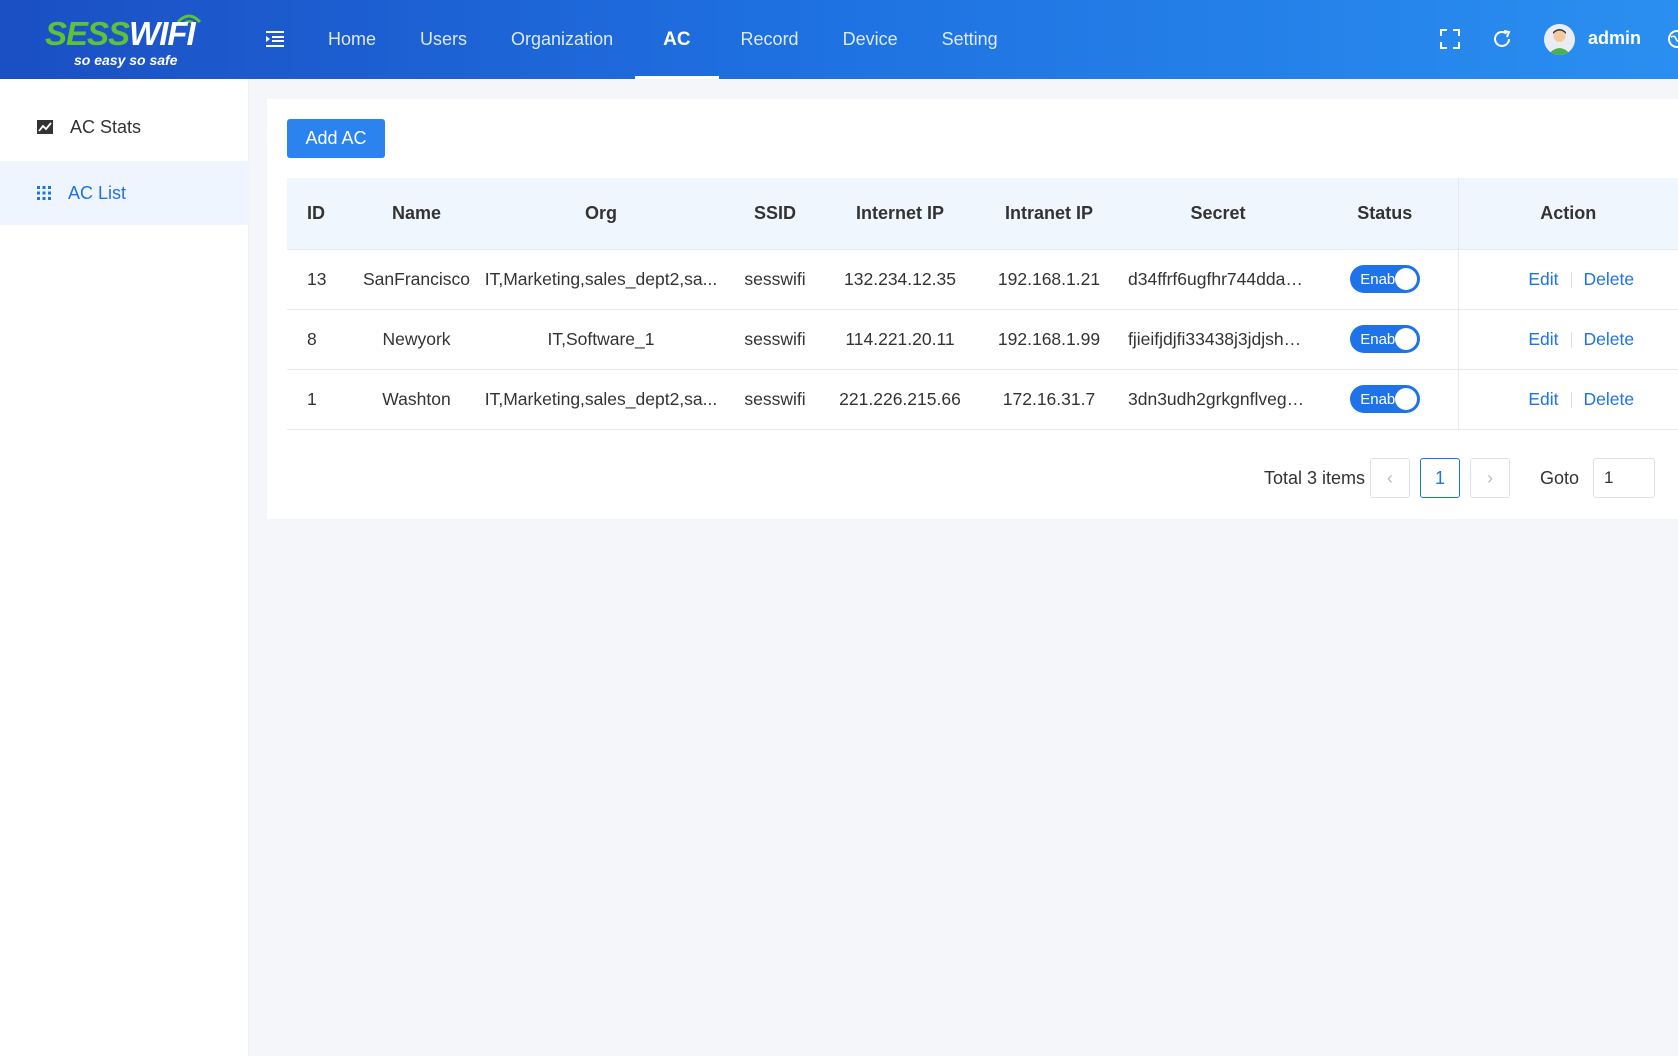 This screenshot has width=1678, height=1056. What do you see at coordinates (1049, 279) in the screenshot?
I see `cell-intranet-ip: 192.168.1.21` at bounding box center [1049, 279].